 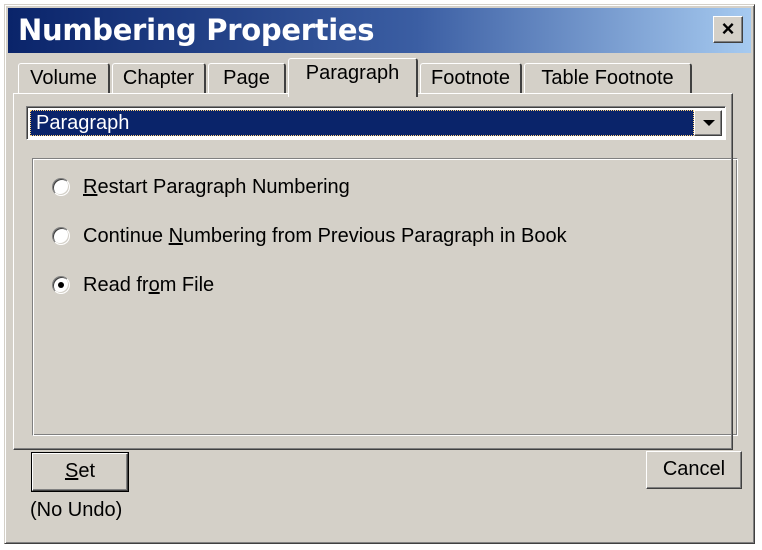 I want to click on close-button: ×, so click(x=728, y=29).